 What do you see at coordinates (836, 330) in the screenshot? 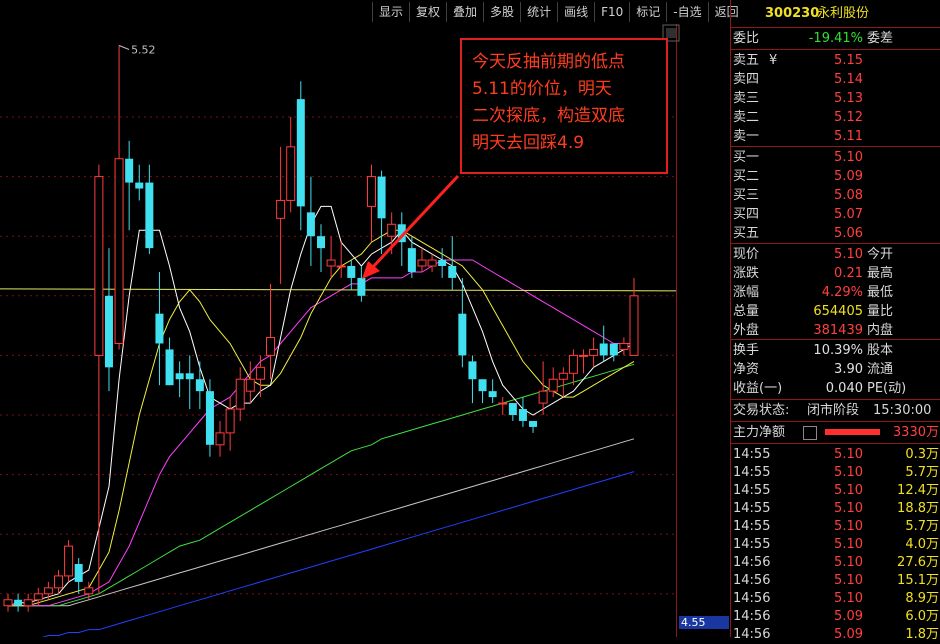
I see `stat-row: 外盘 381439 内盘` at bounding box center [836, 330].